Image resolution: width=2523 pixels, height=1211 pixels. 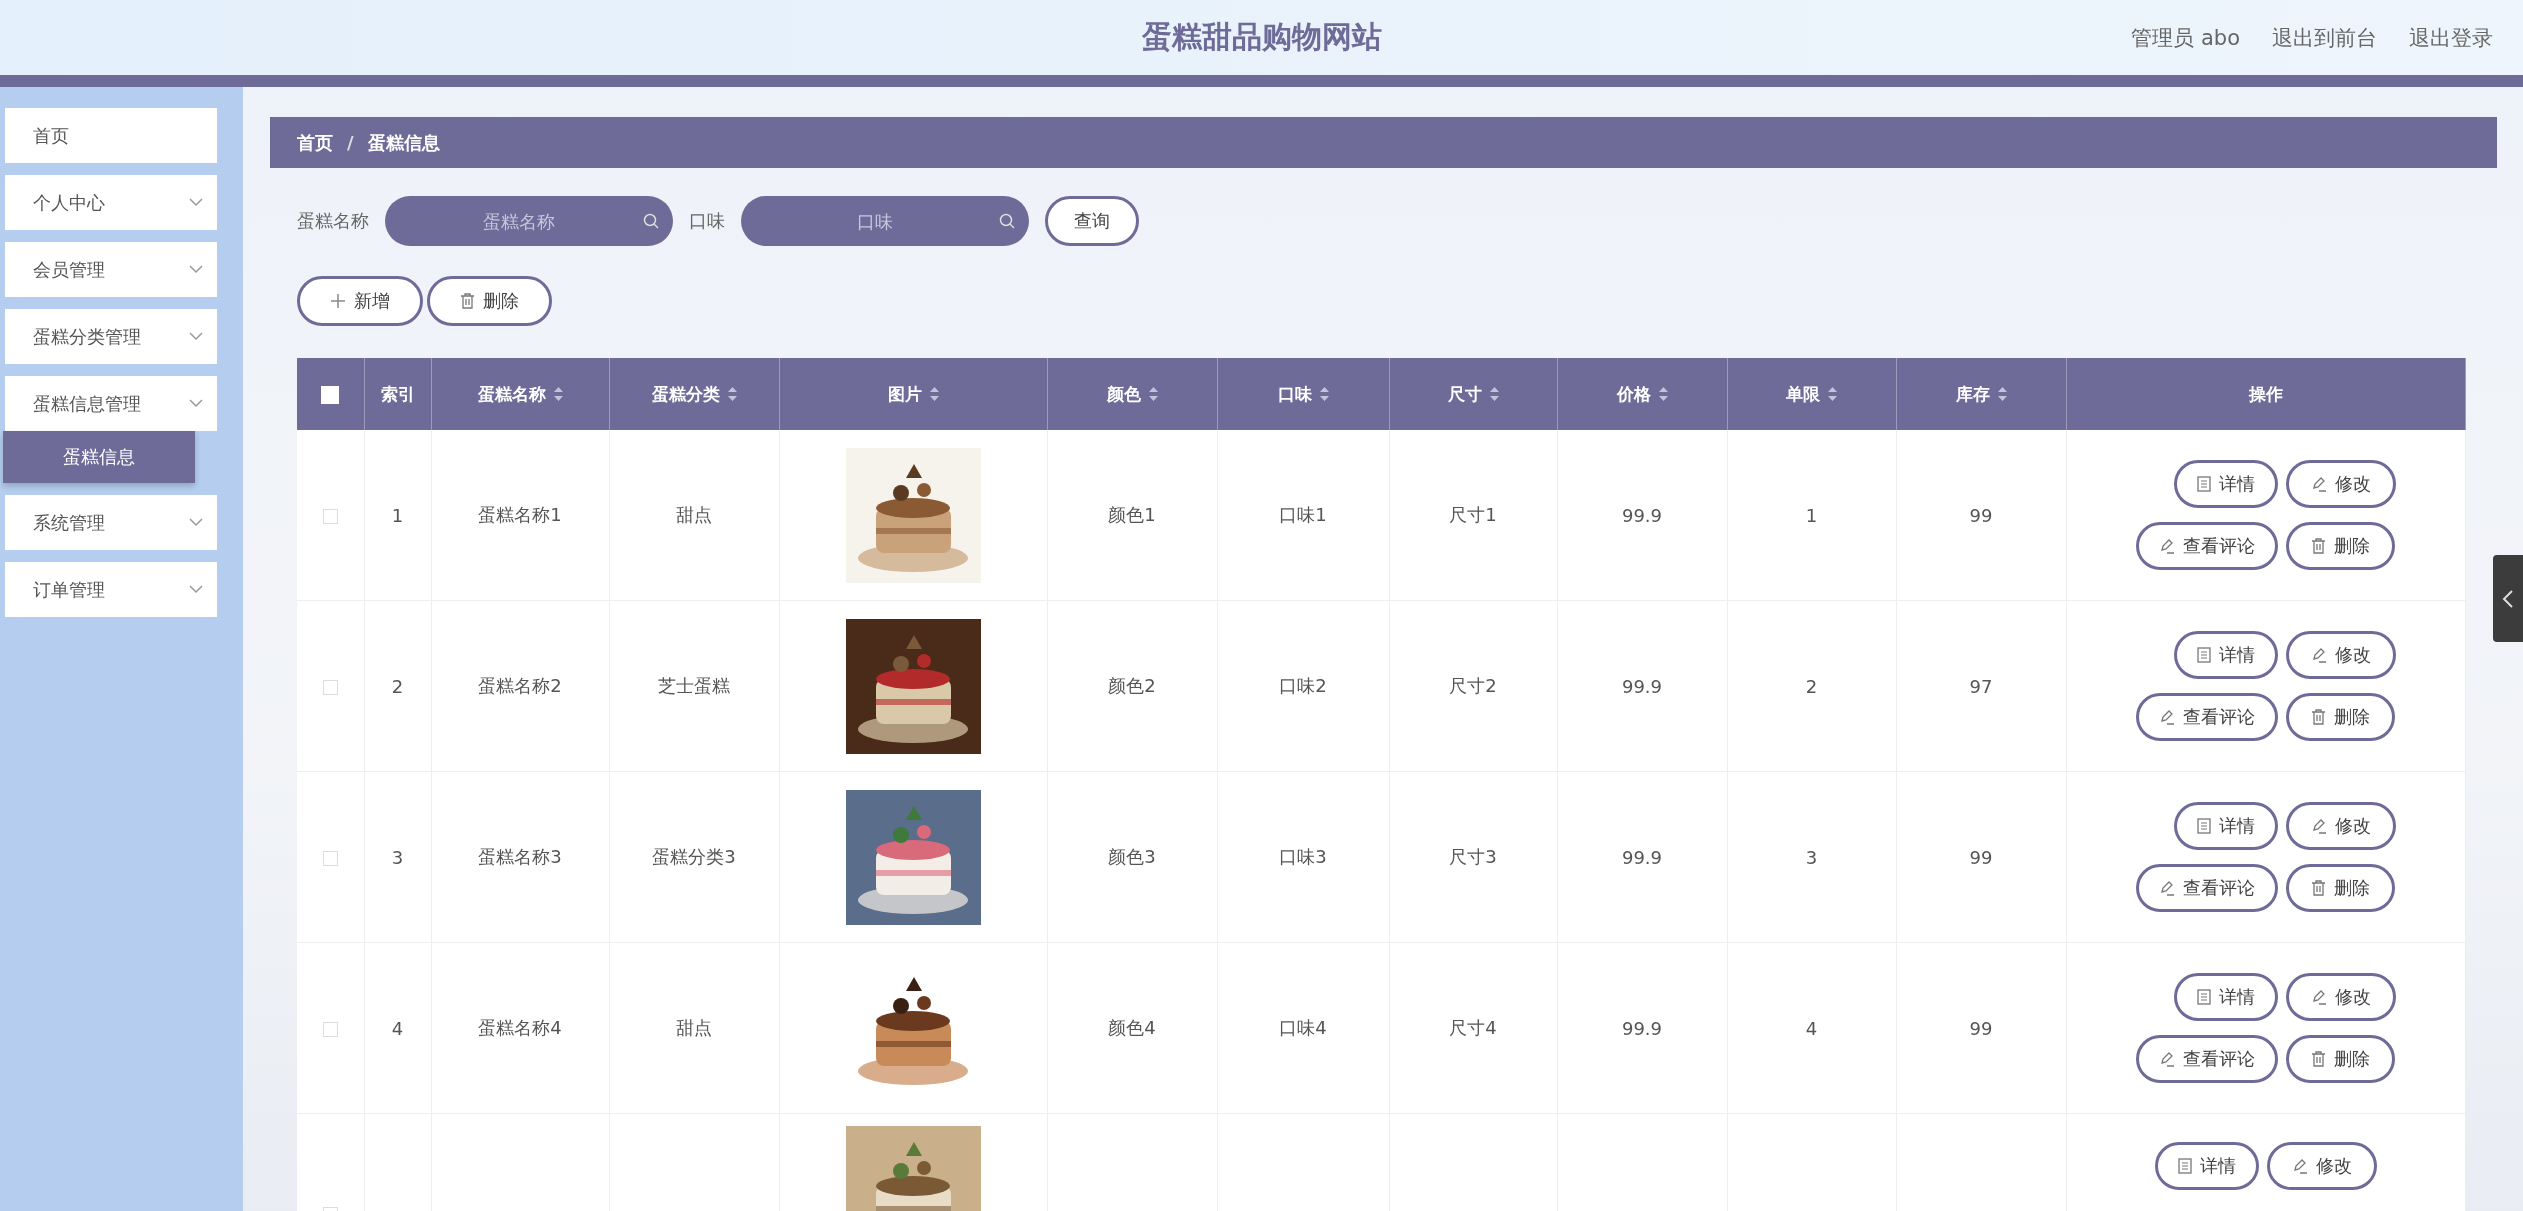 What do you see at coordinates (2265, 394) in the screenshot?
I see `column-header: 操作` at bounding box center [2265, 394].